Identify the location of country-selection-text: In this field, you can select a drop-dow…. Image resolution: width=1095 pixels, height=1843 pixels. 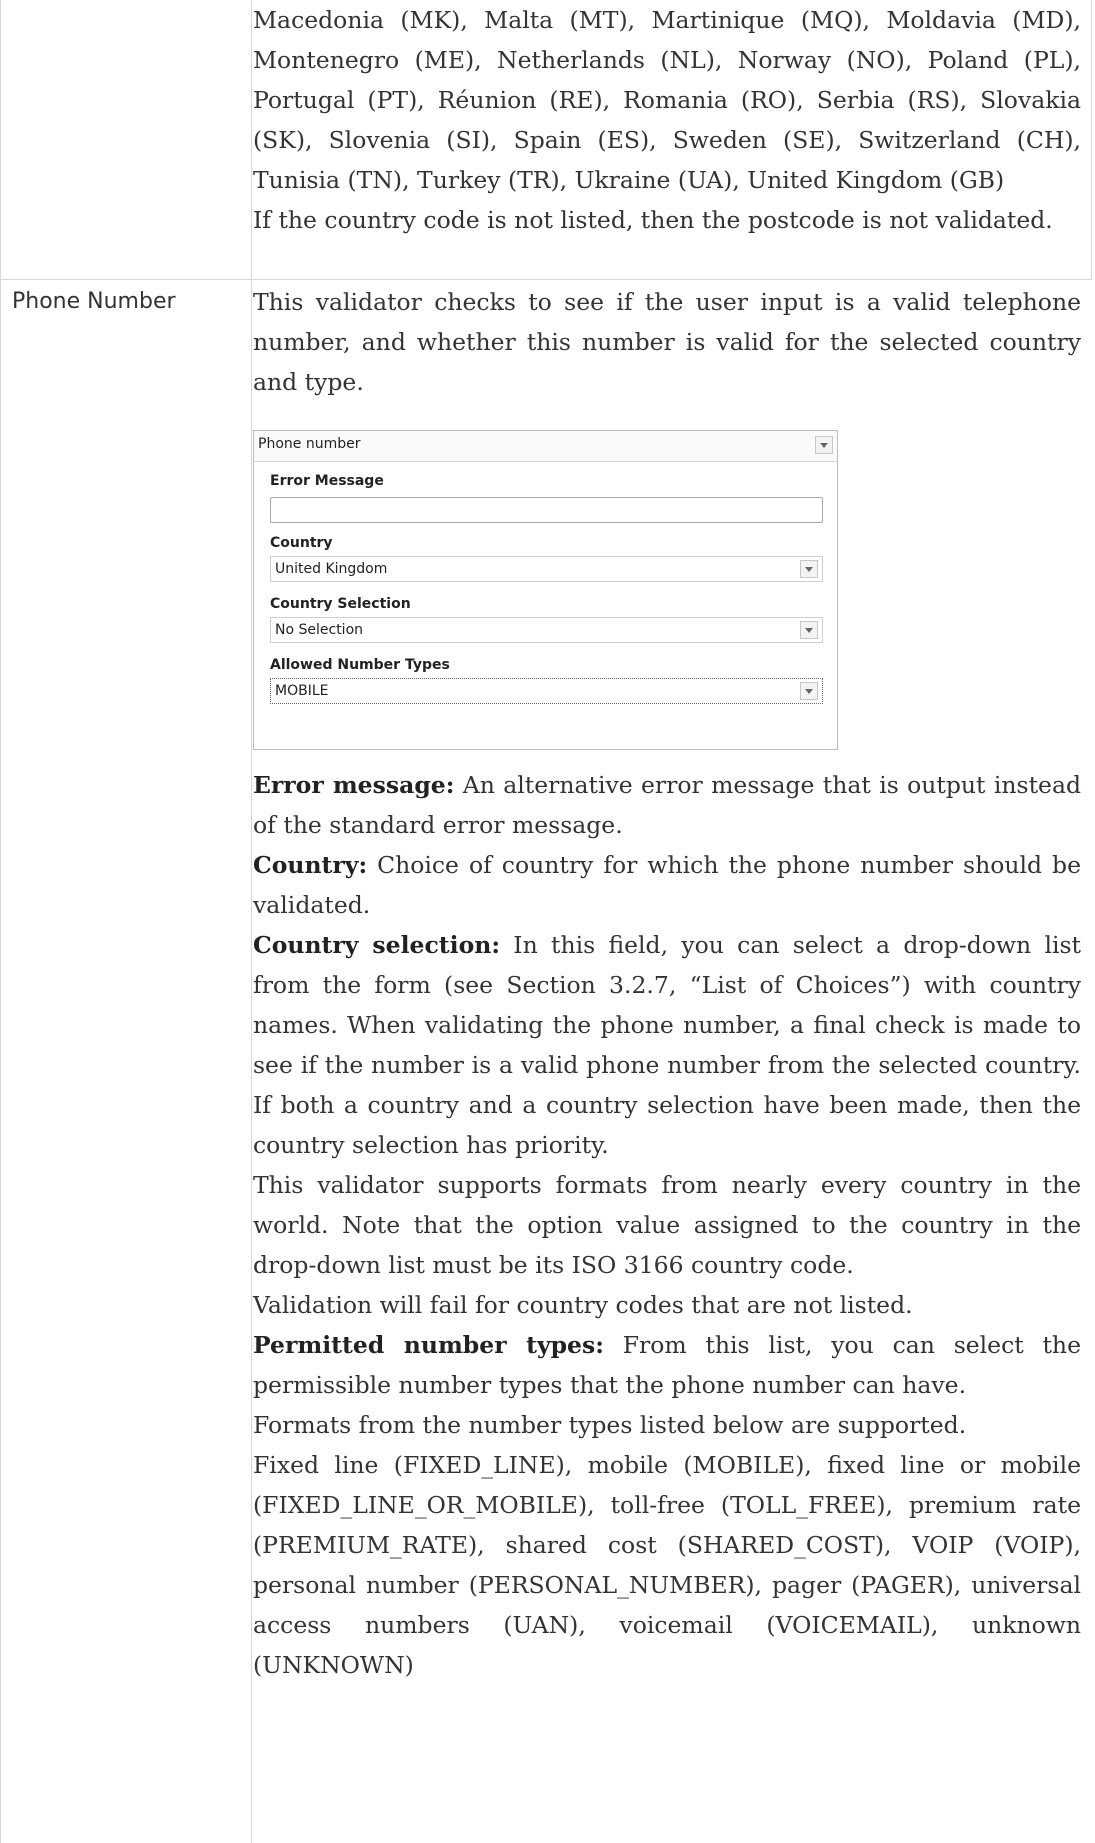
(667, 1045).